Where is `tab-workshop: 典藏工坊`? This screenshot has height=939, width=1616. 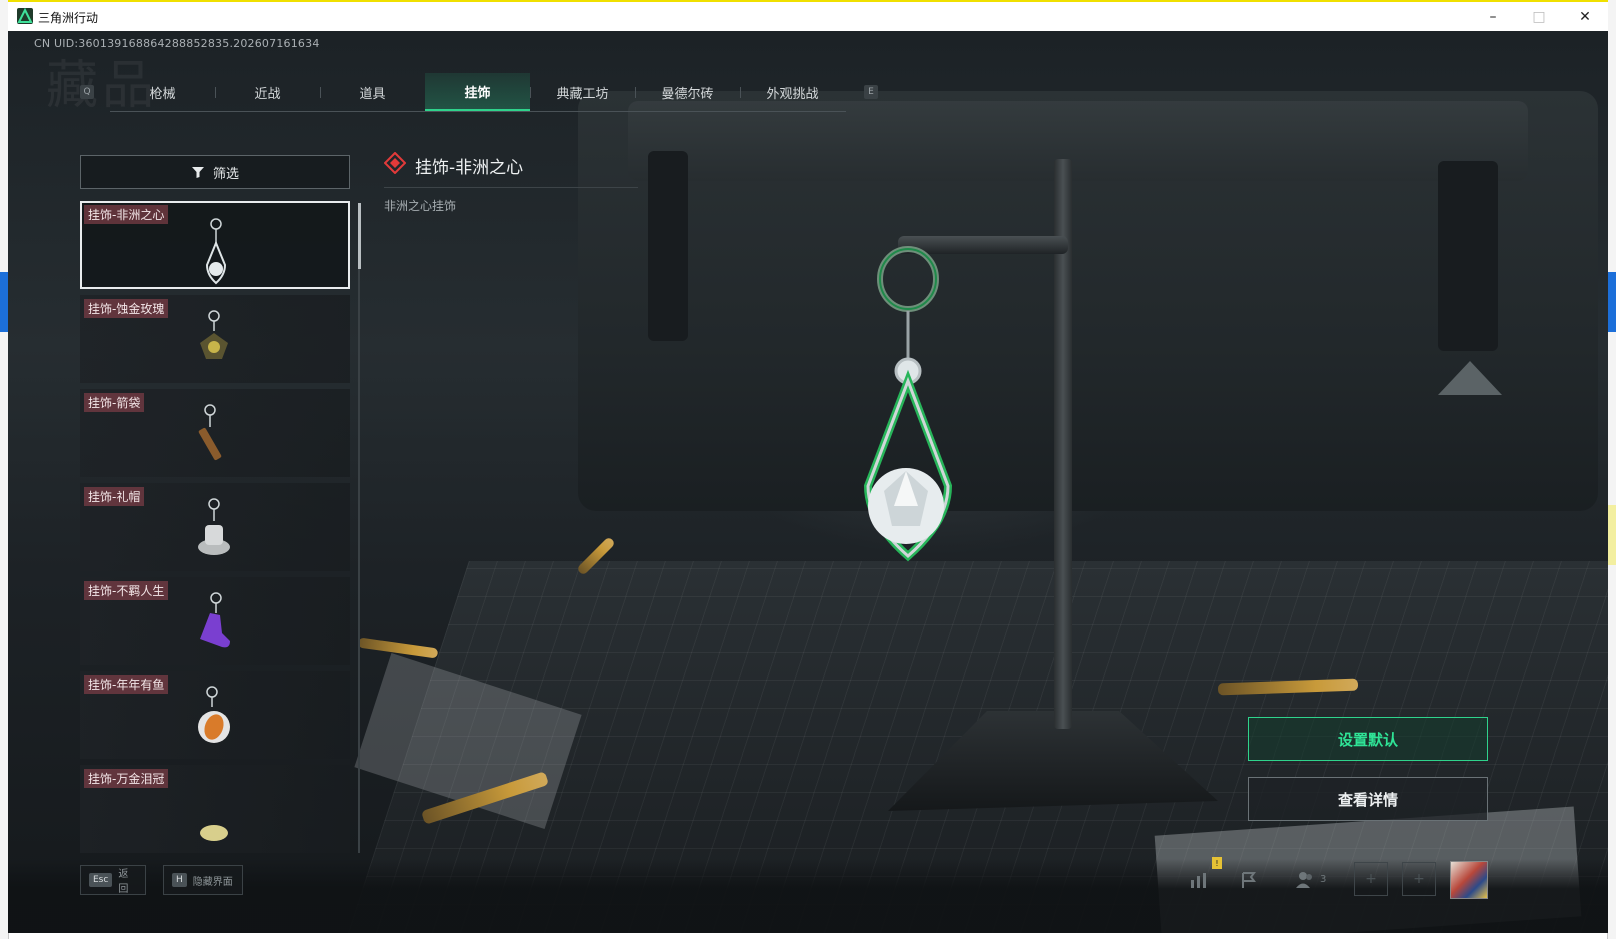
tab-workshop: 典藏工坊 is located at coordinates (582, 92).